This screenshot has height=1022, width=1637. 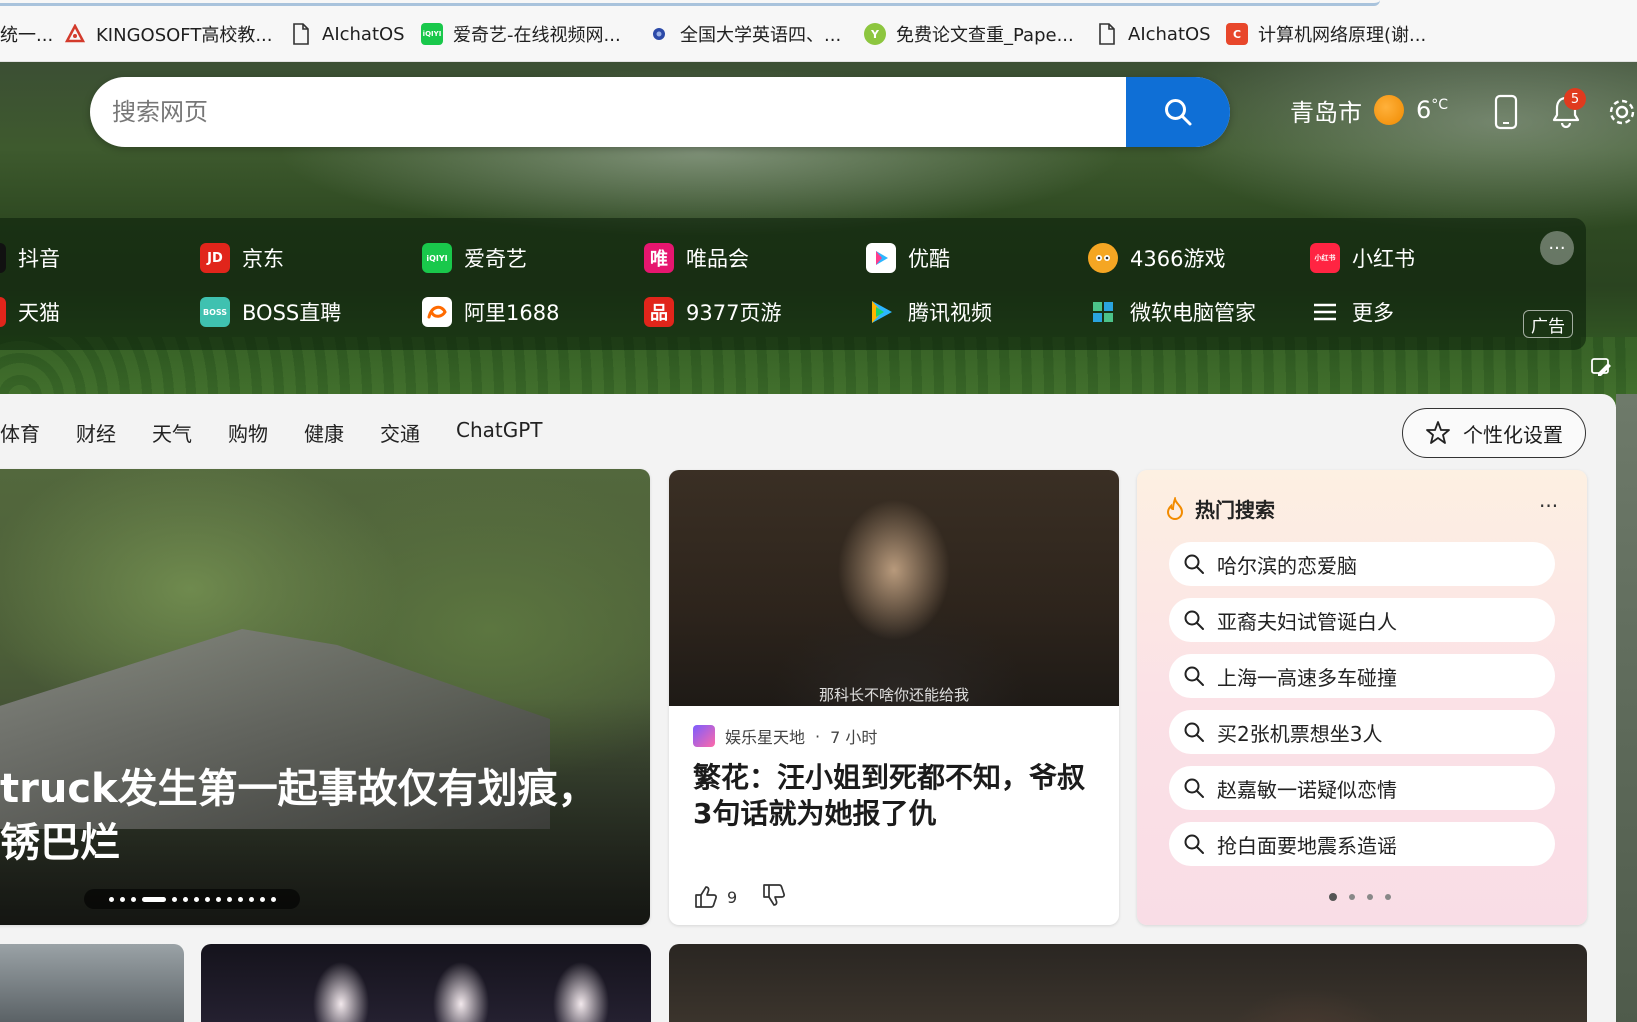 I want to click on like-button: 9, so click(x=715, y=897).